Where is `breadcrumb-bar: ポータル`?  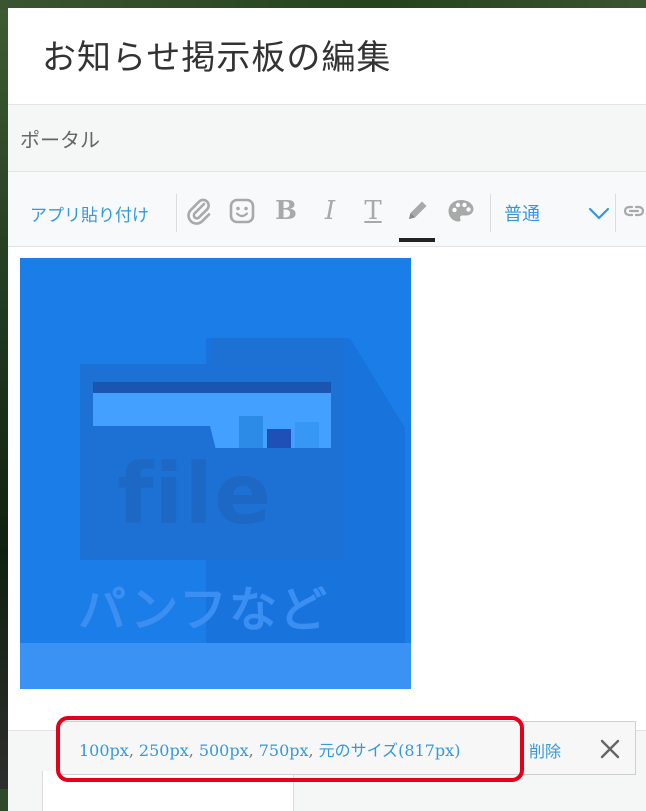 breadcrumb-bar: ポータル is located at coordinates (327, 138).